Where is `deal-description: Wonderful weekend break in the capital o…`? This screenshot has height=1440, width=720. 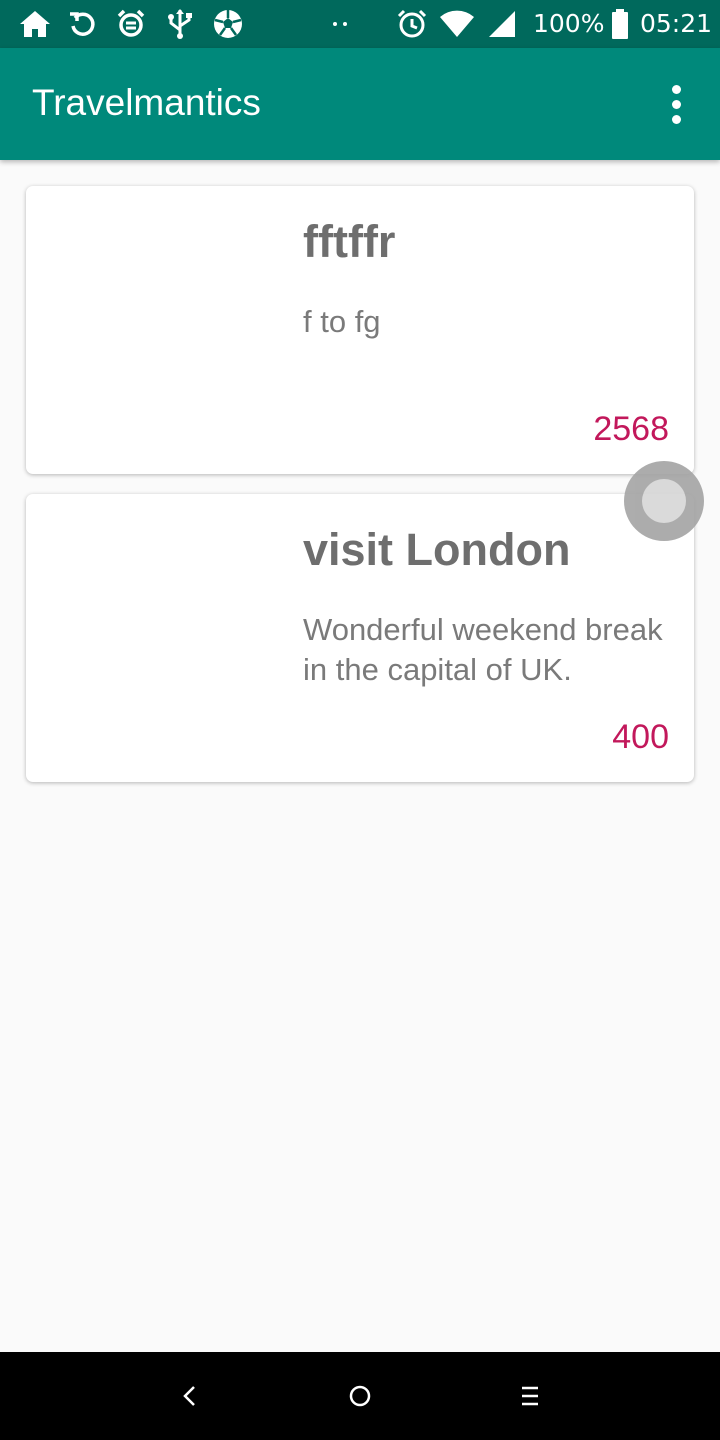 deal-description: Wonderful weekend break in the capital o… is located at coordinates (483, 649).